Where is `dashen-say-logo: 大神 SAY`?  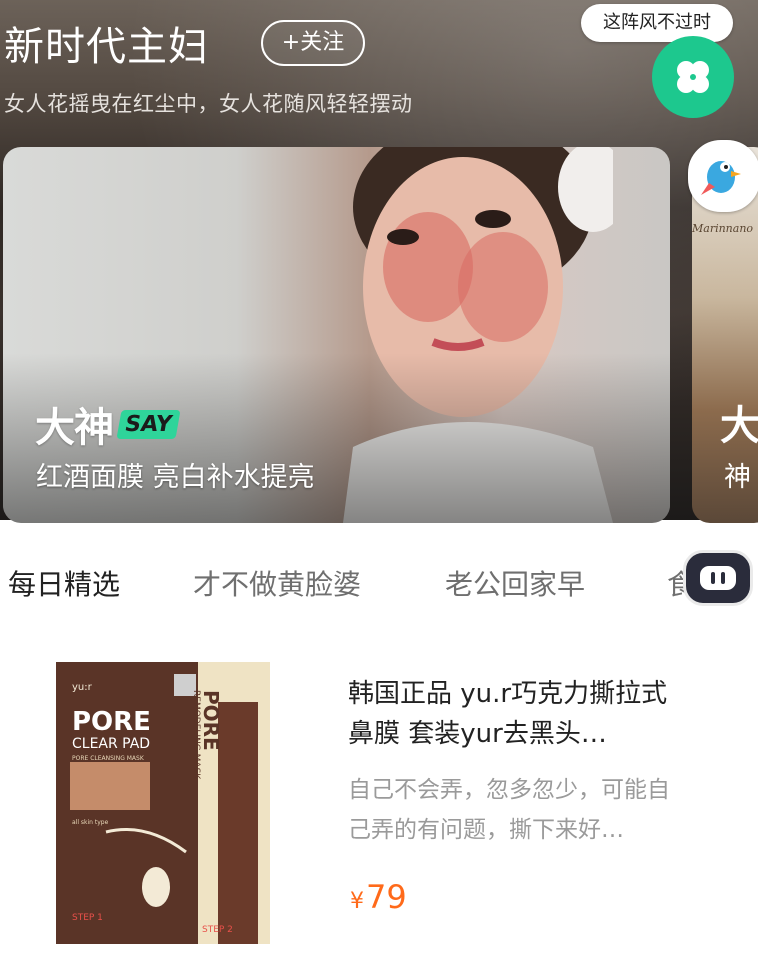 dashen-say-logo: 大神 SAY is located at coordinates (108, 424).